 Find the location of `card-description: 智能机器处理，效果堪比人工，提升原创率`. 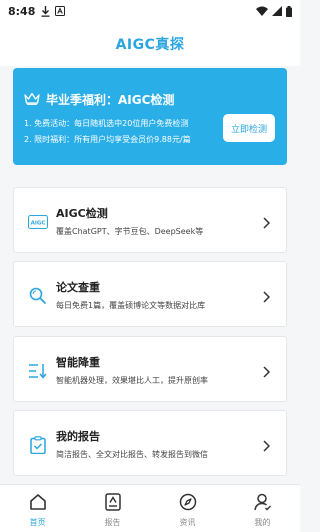

card-description: 智能机器处理，效果堪比人工，提升原创率 is located at coordinates (132, 380).